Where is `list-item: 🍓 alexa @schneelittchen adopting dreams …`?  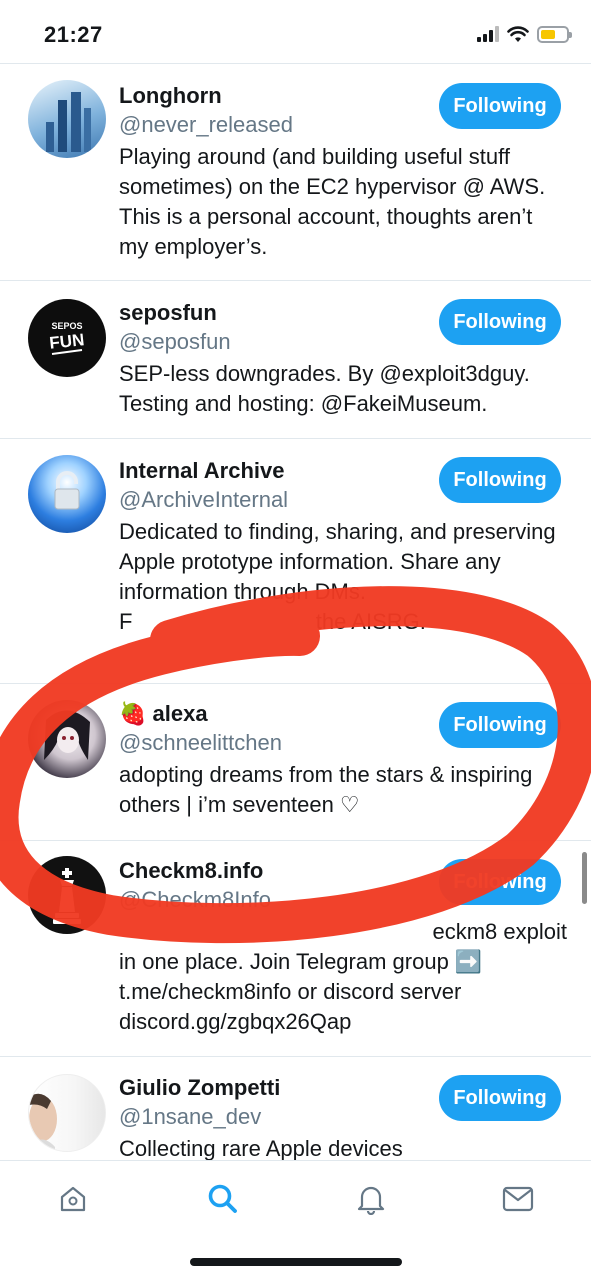 list-item: 🍓 alexa @schneelittchen adopting dreams … is located at coordinates (295, 762).